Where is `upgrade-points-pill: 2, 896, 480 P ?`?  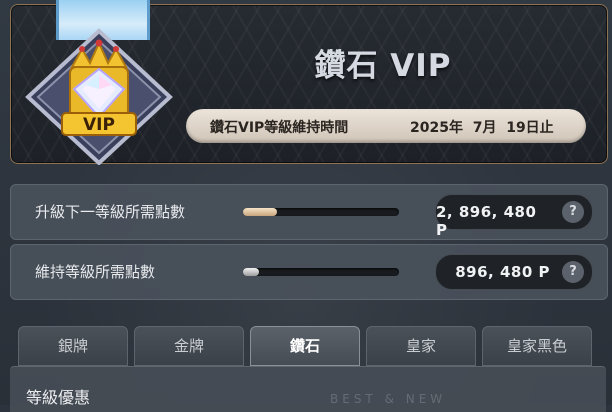
upgrade-points-pill: 2, 896, 480 P ? is located at coordinates (514, 216).